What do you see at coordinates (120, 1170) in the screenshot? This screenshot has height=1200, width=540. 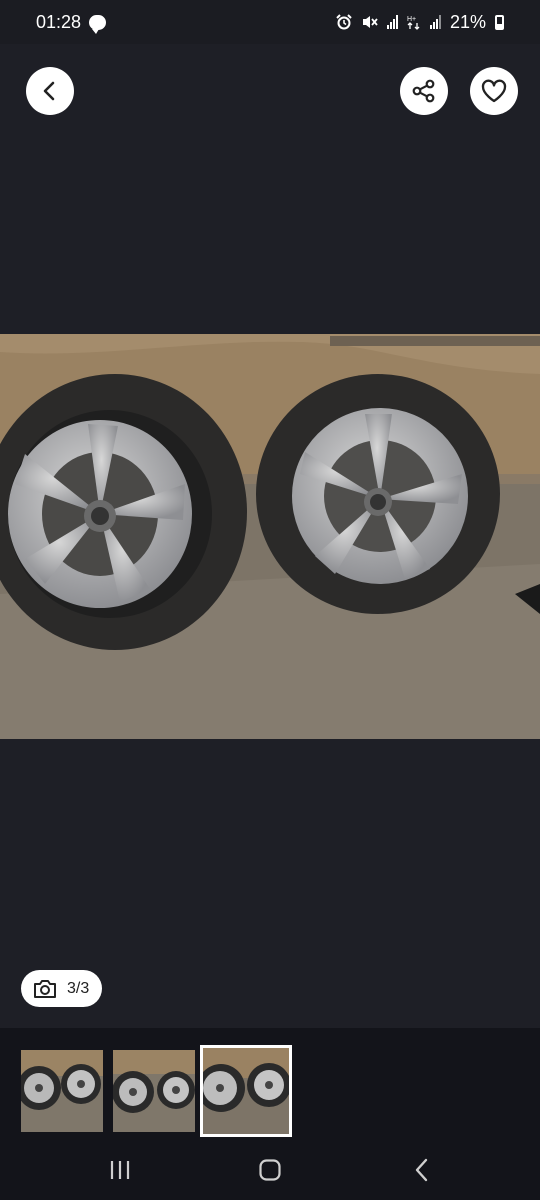 I see `recent-apps-icon` at bounding box center [120, 1170].